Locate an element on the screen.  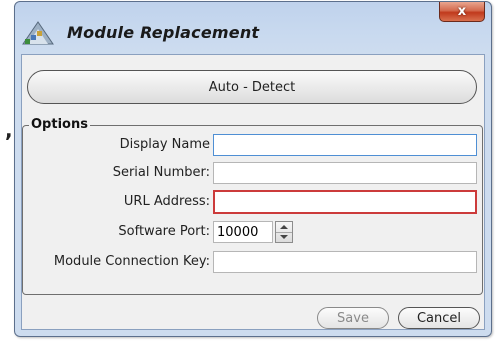
software-port-spin-buttons is located at coordinates (284, 232).